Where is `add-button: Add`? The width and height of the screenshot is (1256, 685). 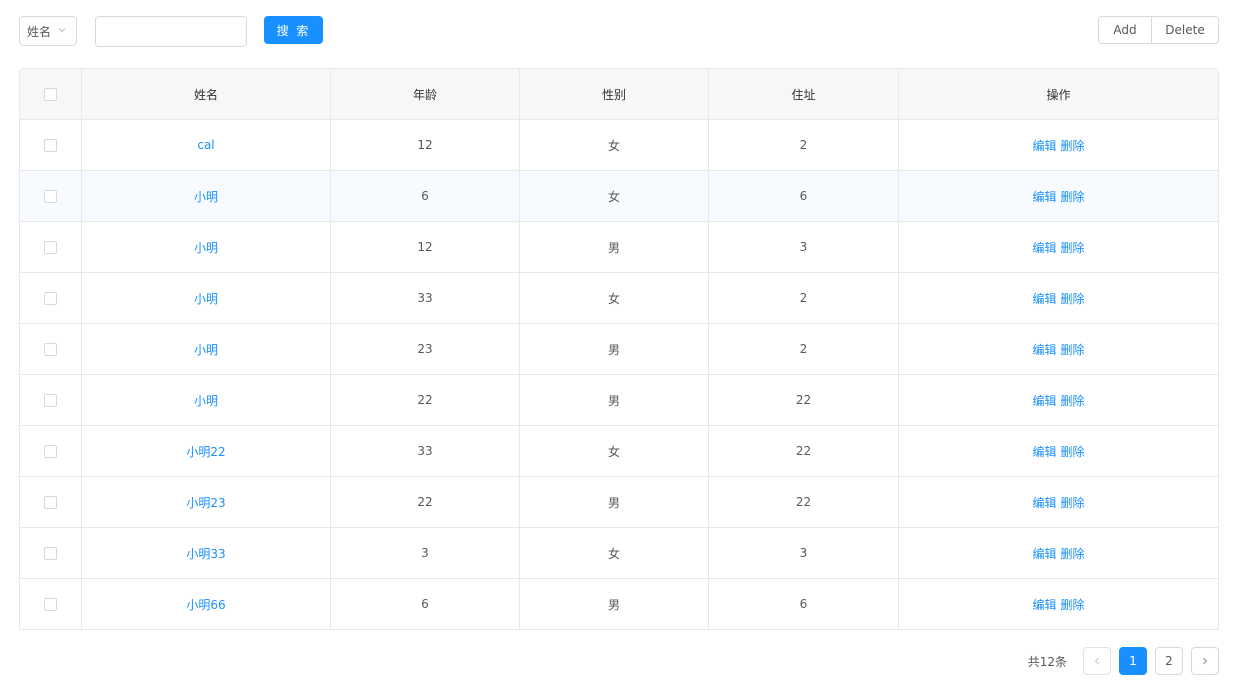 add-button: Add is located at coordinates (1125, 30).